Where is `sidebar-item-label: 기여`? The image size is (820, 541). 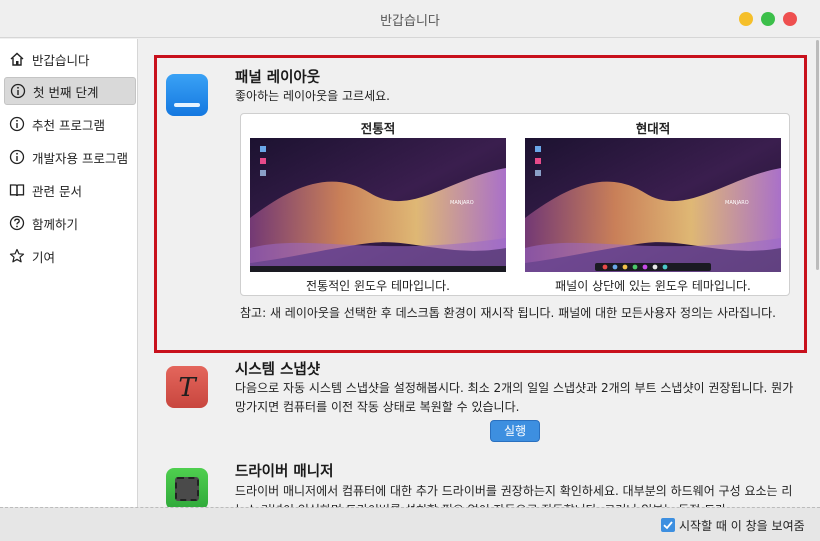 sidebar-item-label: 기여 is located at coordinates (44, 257).